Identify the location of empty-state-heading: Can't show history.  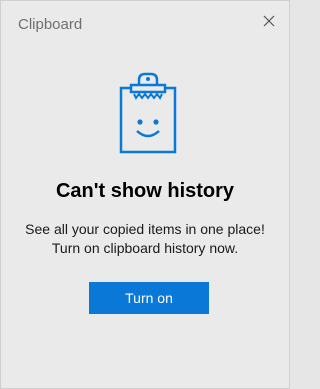
(145, 191).